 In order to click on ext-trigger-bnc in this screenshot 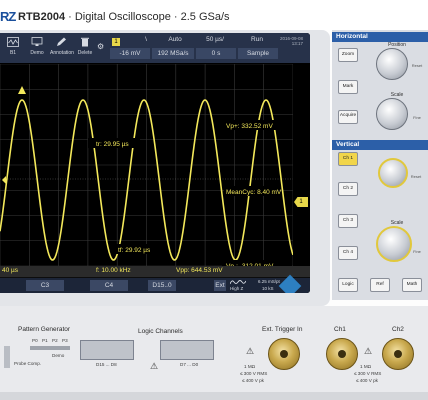, I will do `click(284, 354)`.